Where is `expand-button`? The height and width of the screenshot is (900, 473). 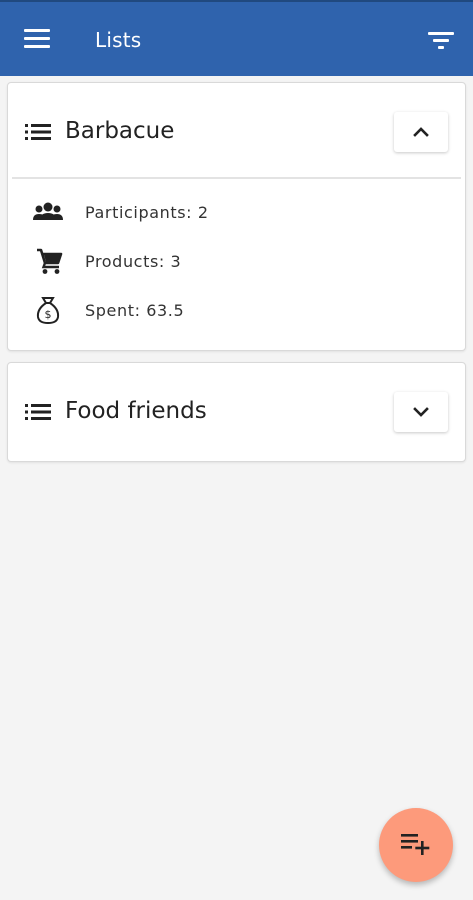
expand-button is located at coordinates (421, 412).